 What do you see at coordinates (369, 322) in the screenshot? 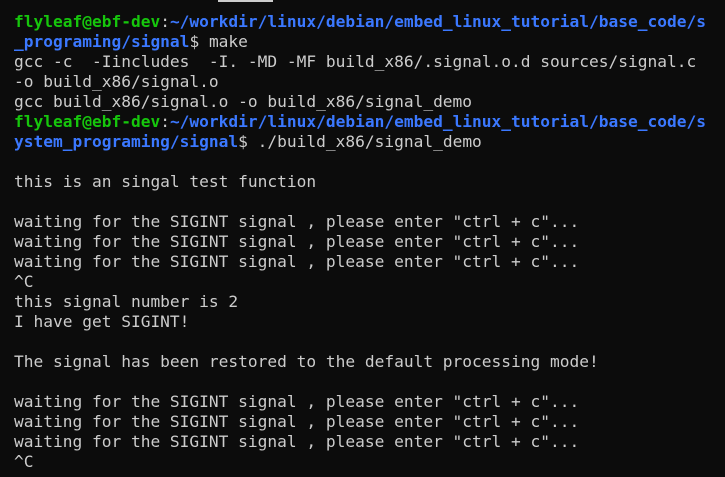
I see `terminal-line: I have get SIGINT!` at bounding box center [369, 322].